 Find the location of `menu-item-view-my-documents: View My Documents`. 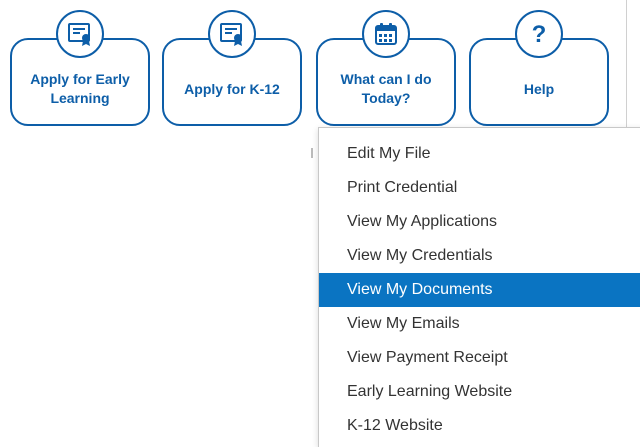

menu-item-view-my-documents: View My Documents is located at coordinates (479, 290).